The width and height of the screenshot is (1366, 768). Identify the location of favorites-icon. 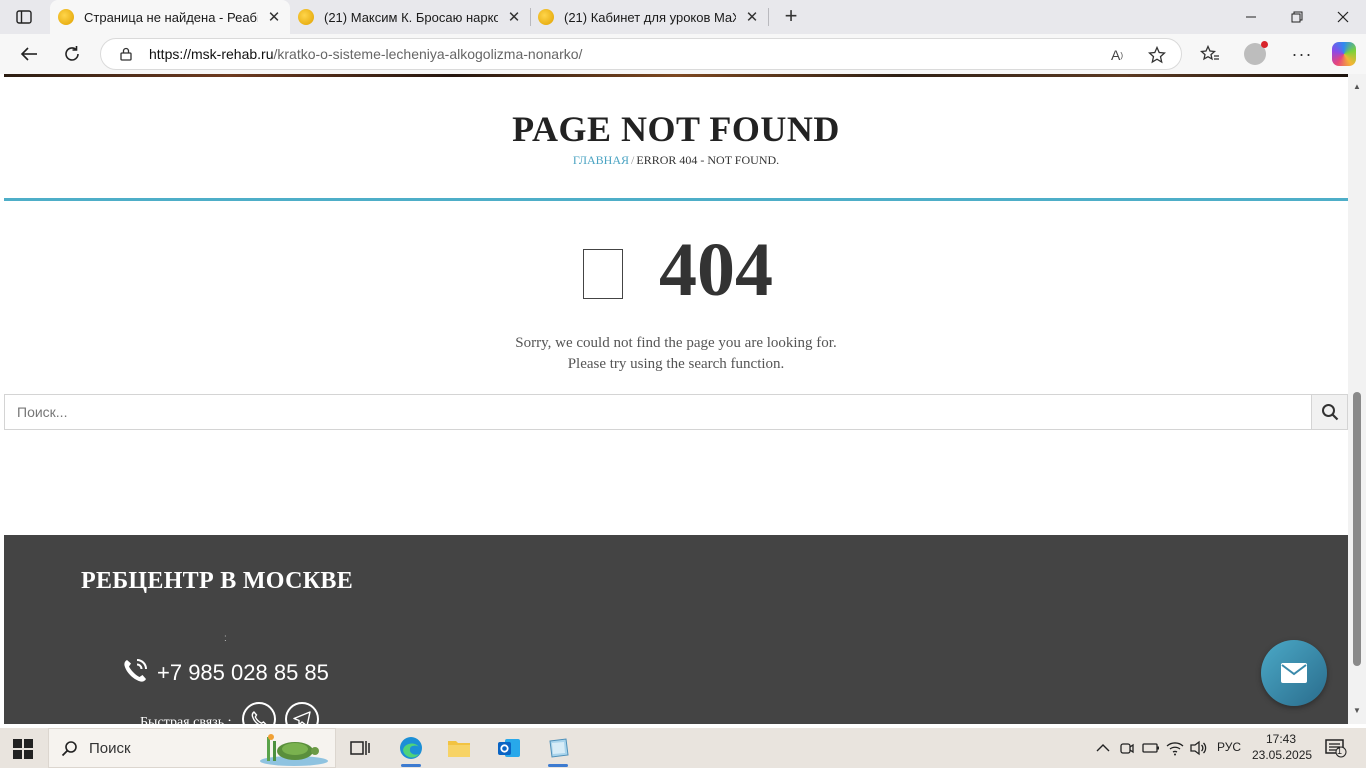
(1210, 54).